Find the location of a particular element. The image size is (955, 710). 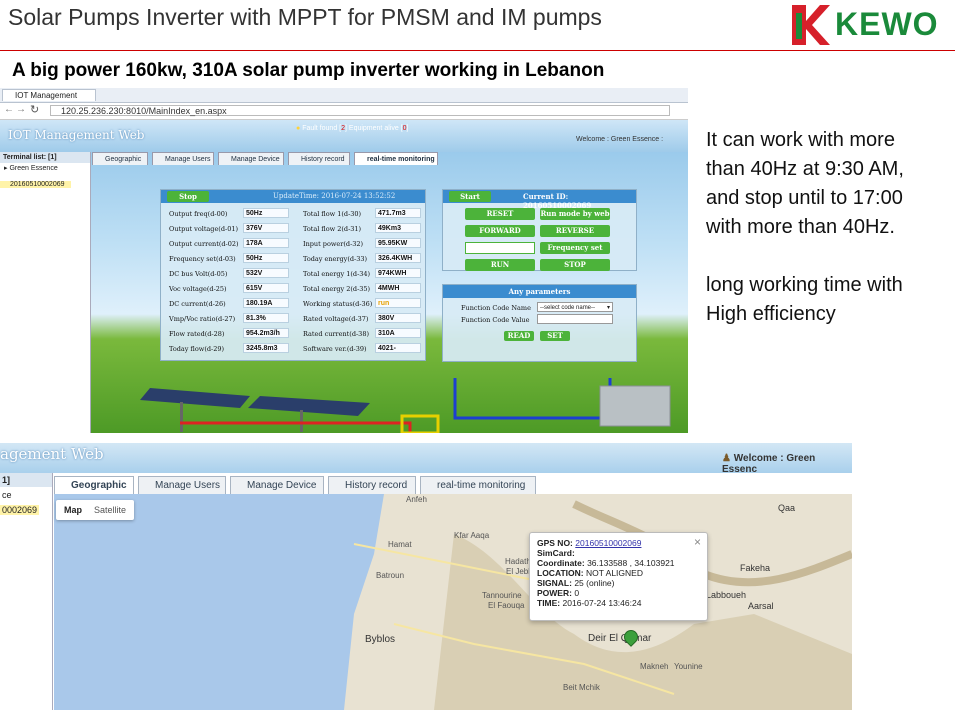

place-anfeh: Anfeh is located at coordinates (416, 499).